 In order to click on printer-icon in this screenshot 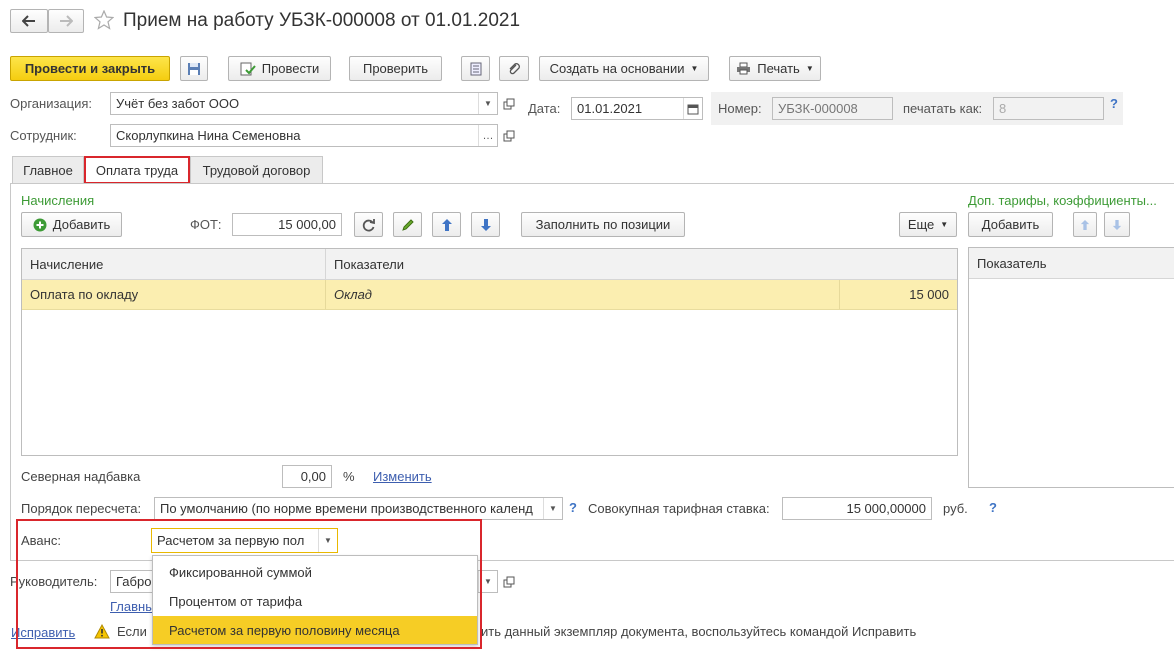, I will do `click(744, 68)`.